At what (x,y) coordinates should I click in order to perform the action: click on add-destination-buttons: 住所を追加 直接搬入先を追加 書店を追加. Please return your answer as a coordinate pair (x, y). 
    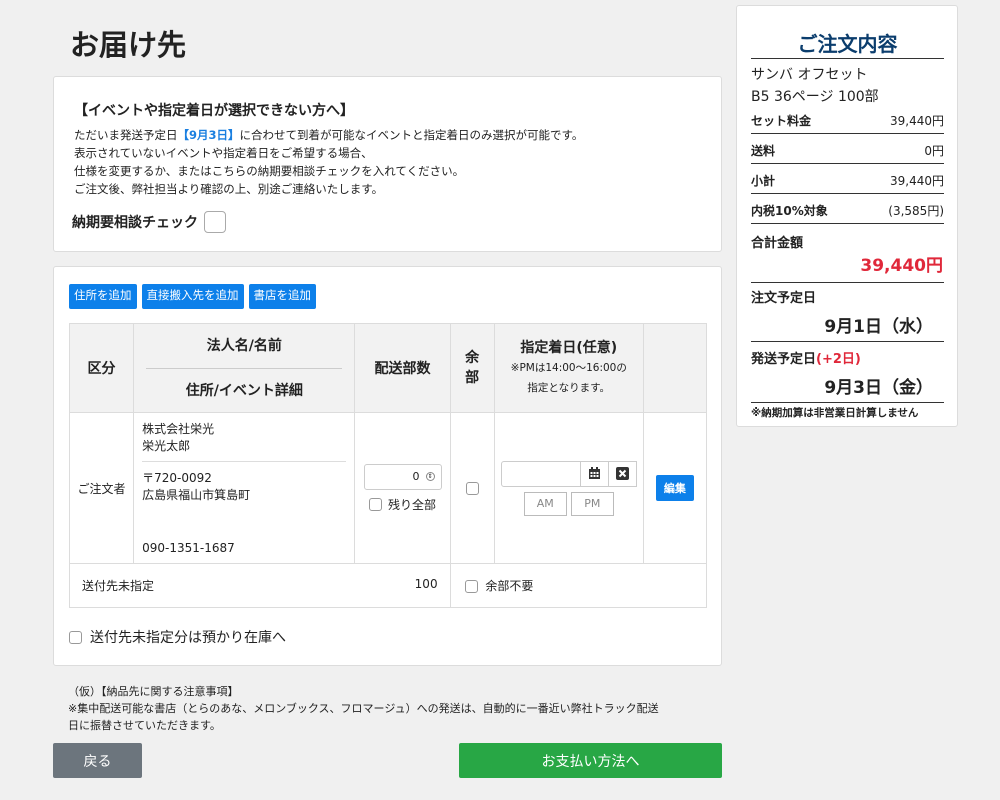
    Looking at the image, I should click on (192, 296).